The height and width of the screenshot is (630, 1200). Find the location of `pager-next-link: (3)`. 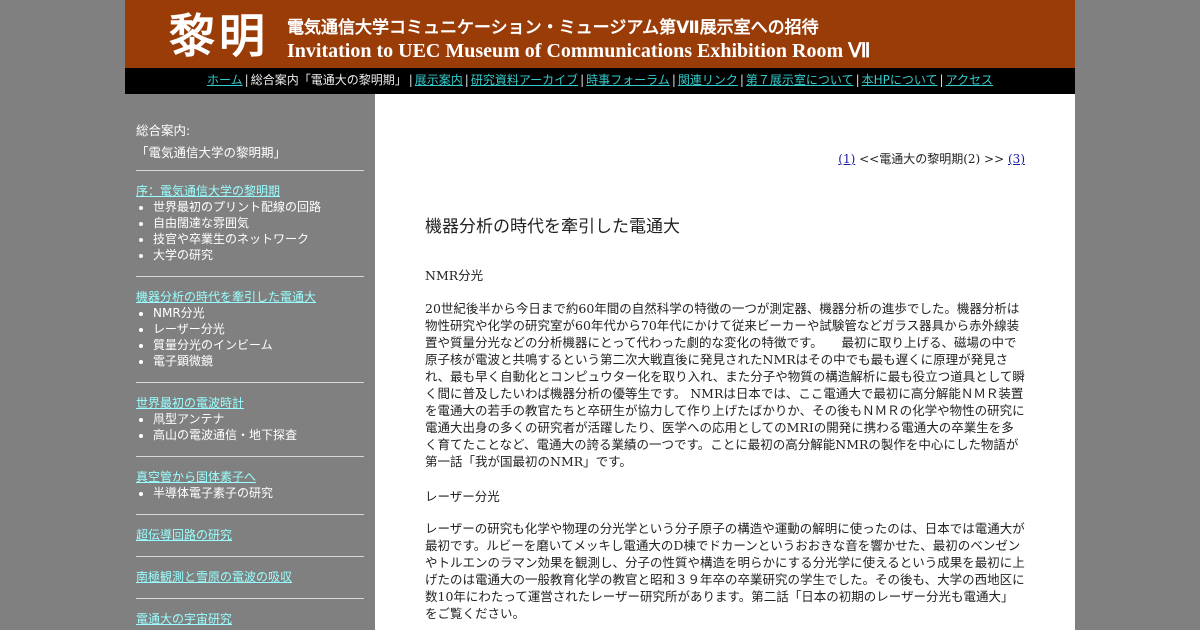

pager-next-link: (3) is located at coordinates (1016, 159).